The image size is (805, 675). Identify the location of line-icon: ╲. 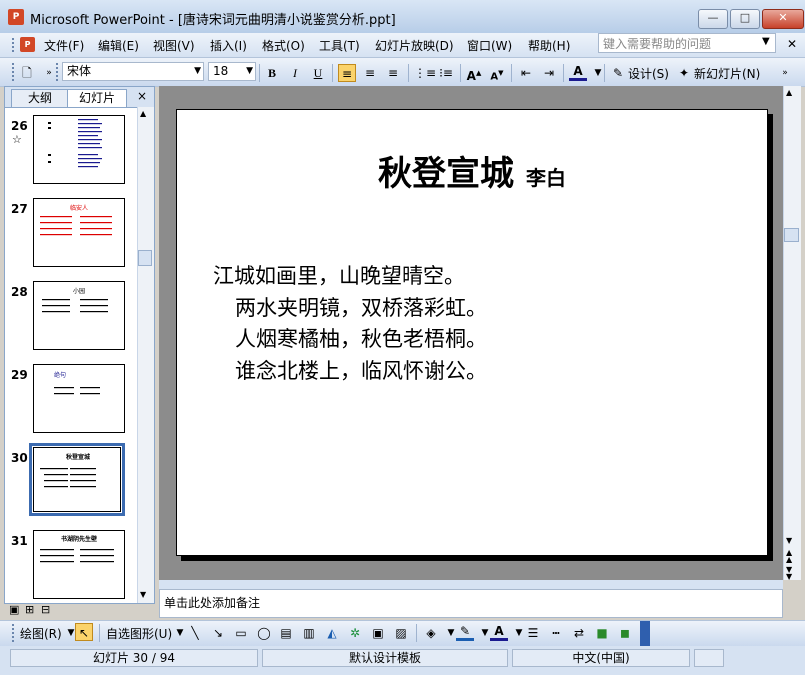
(195, 633).